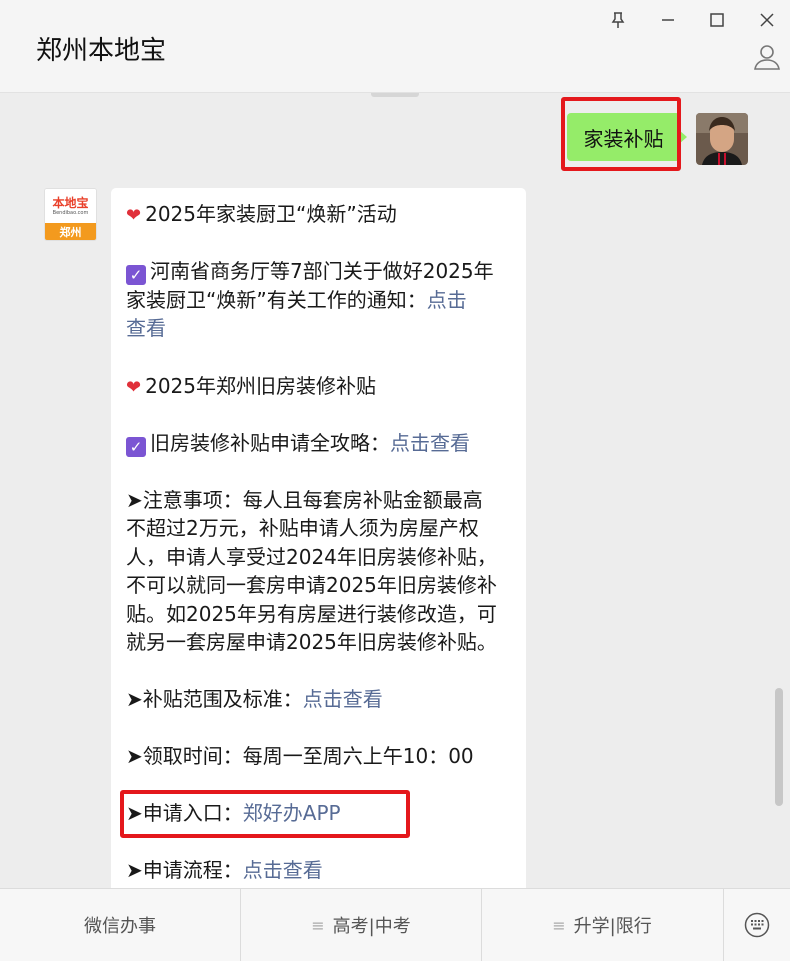 This screenshot has width=790, height=961. I want to click on bot-avatar: 本地宝 Bendibao.com 郑州, so click(70, 214).